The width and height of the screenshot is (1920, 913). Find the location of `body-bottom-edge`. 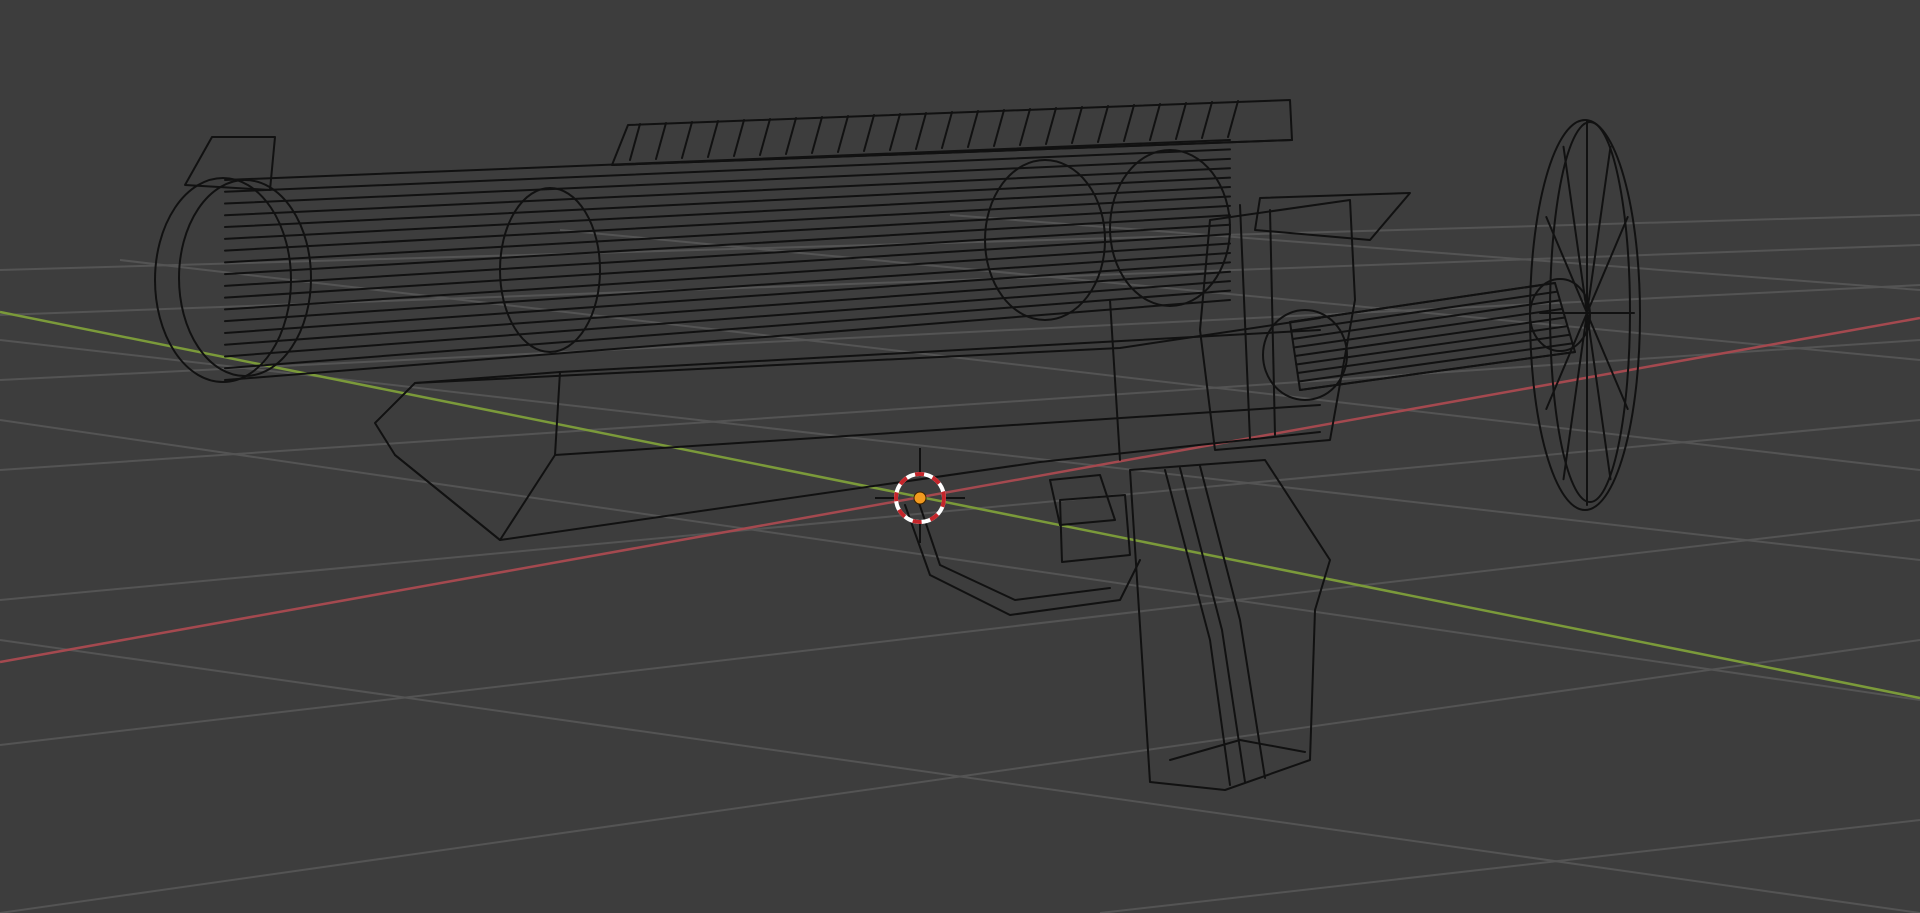

body-bottom-edge is located at coordinates (857, 486).